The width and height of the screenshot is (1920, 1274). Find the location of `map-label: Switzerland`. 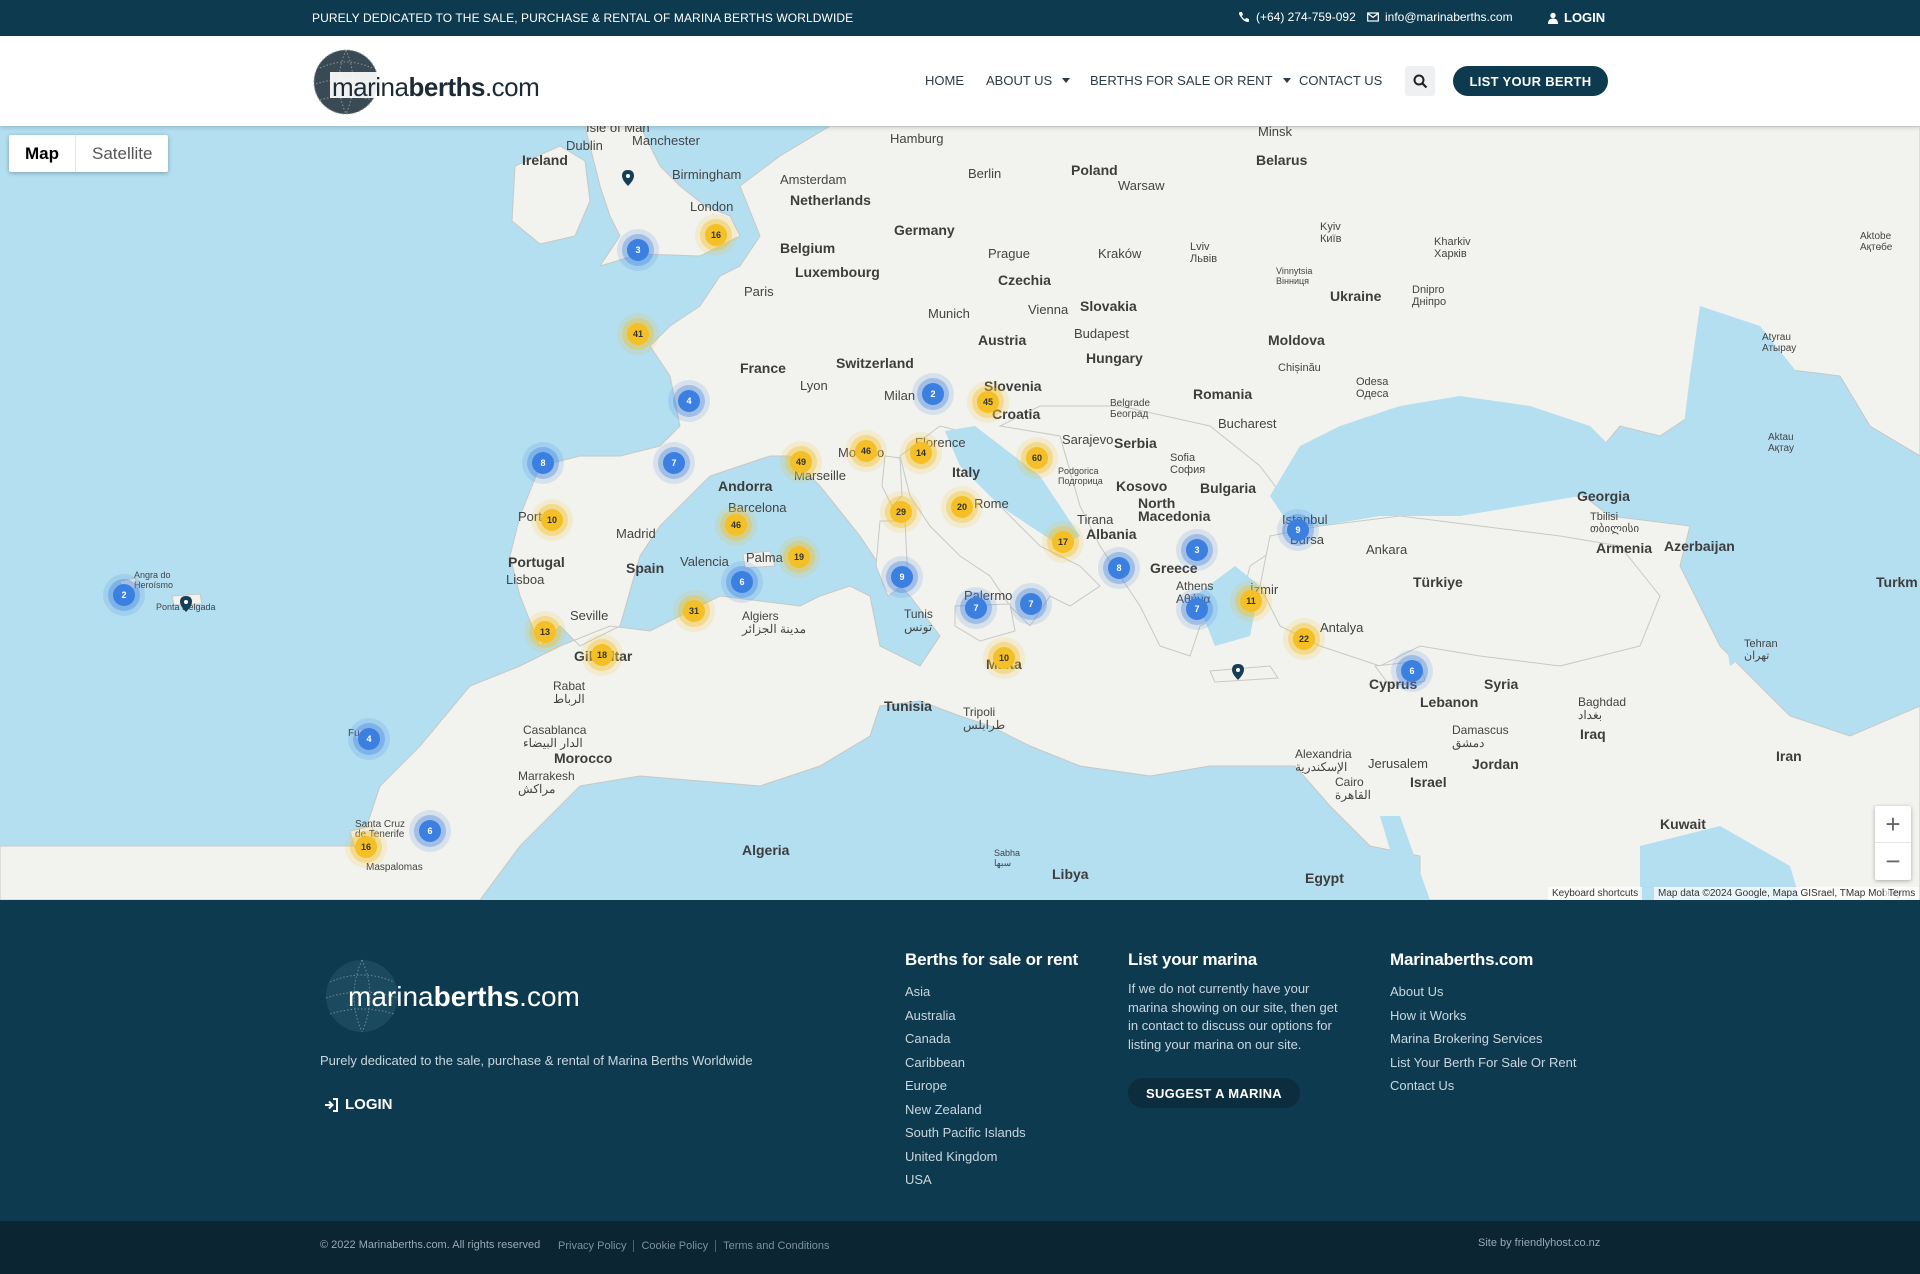

map-label: Switzerland is located at coordinates (875, 363).